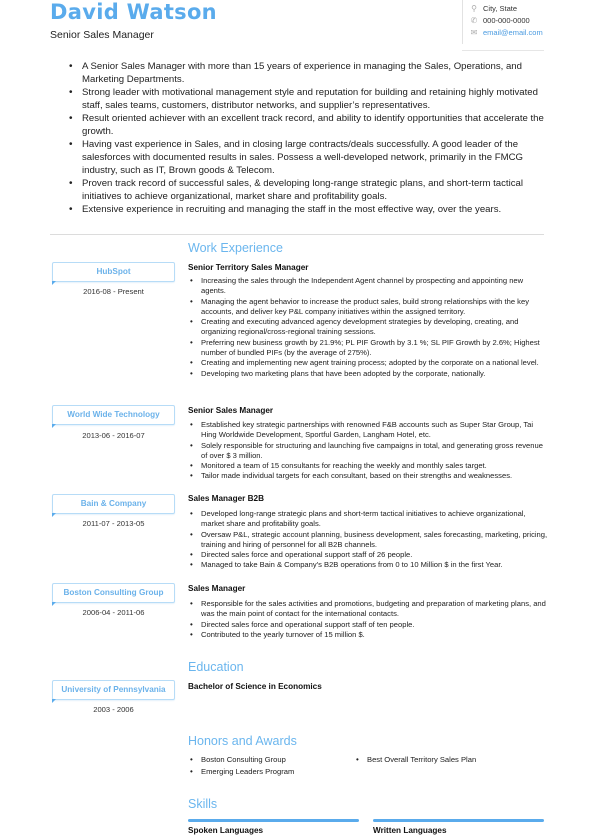 The image size is (594, 838). Describe the element at coordinates (113, 691) in the screenshot. I see `school-badge: University of Pennsylvania` at that location.